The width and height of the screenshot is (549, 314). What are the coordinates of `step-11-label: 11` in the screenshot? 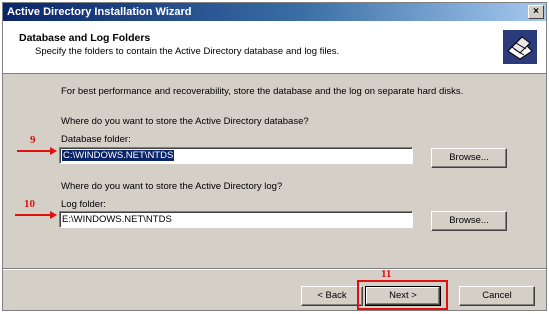 It's located at (386, 274).